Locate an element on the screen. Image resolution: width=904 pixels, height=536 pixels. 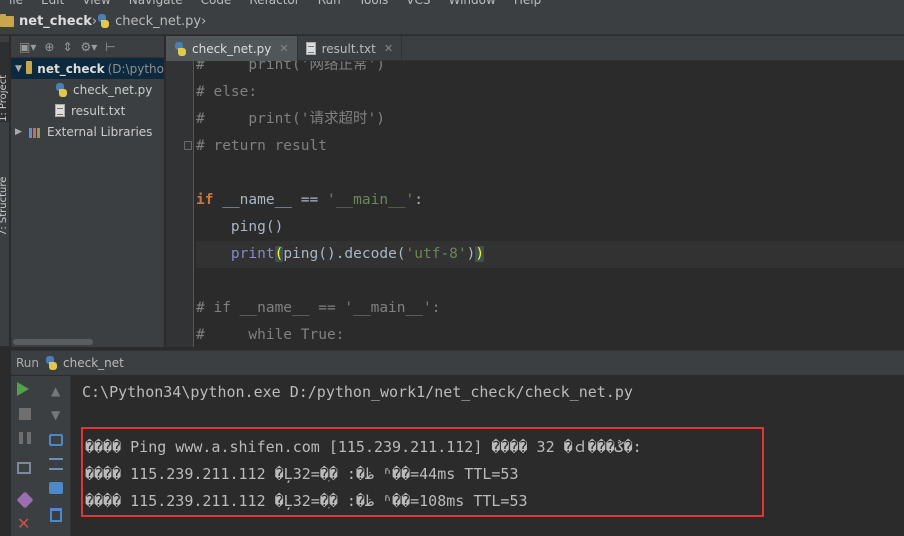
code-line: # return result is located at coordinates (261, 146).